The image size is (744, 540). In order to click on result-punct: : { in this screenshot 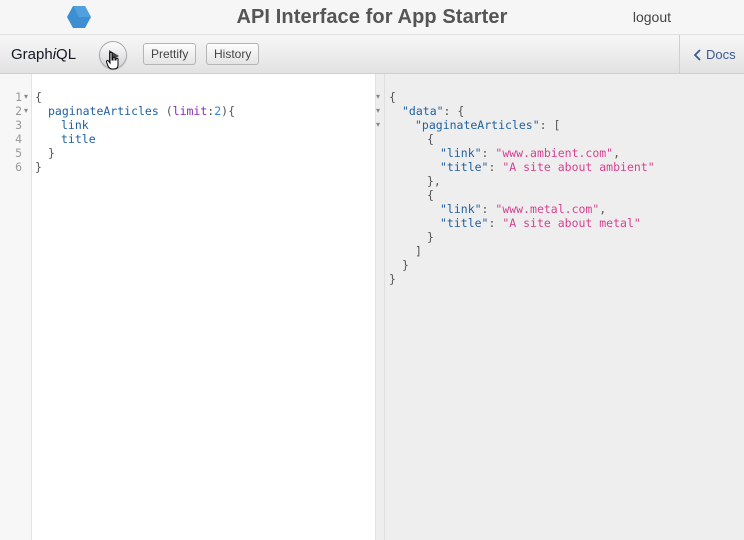, I will do `click(454, 111)`.